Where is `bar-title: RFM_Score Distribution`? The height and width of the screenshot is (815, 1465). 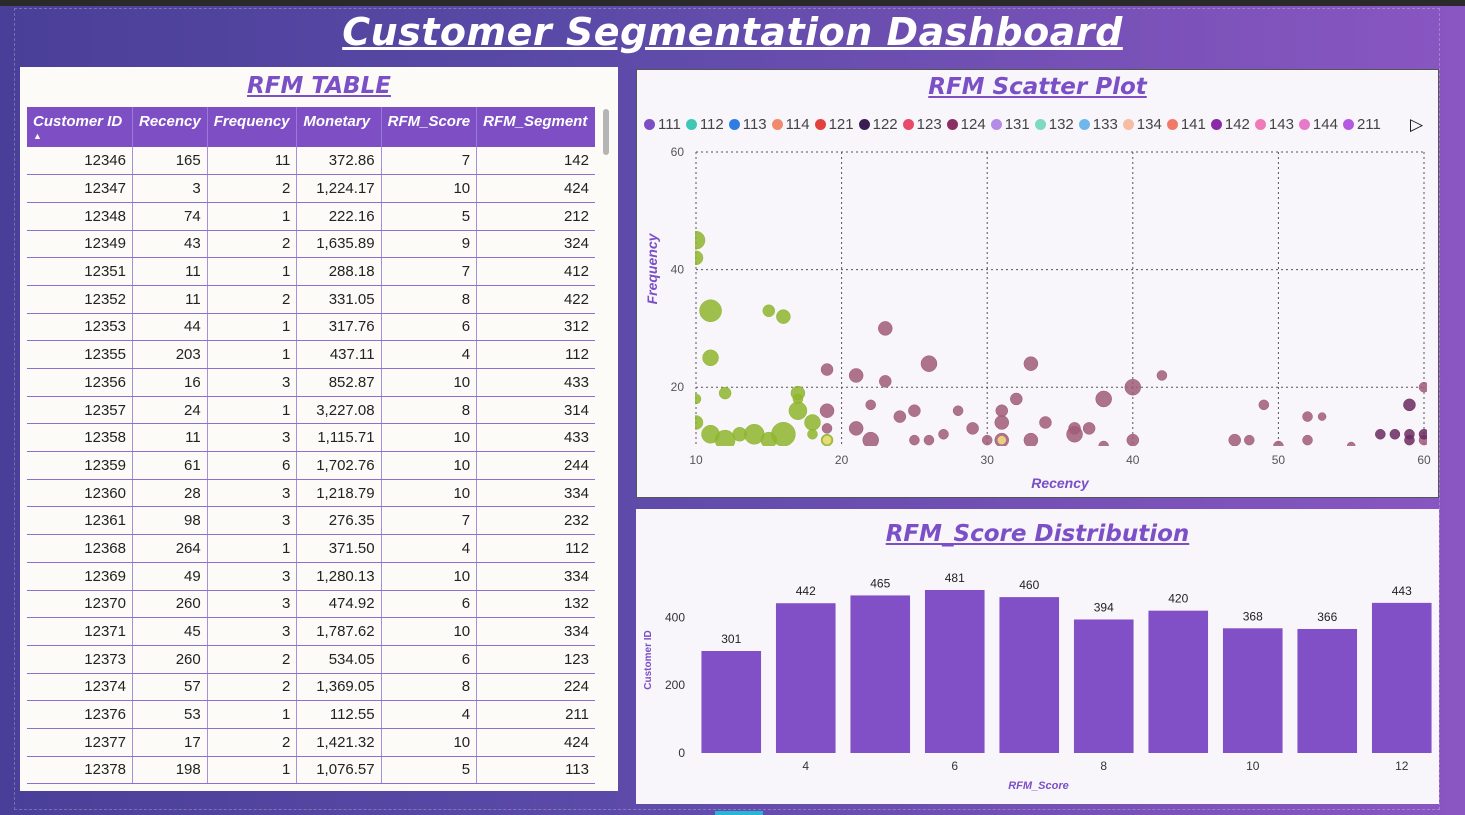 bar-title: RFM_Score Distribution is located at coordinates (1037, 534).